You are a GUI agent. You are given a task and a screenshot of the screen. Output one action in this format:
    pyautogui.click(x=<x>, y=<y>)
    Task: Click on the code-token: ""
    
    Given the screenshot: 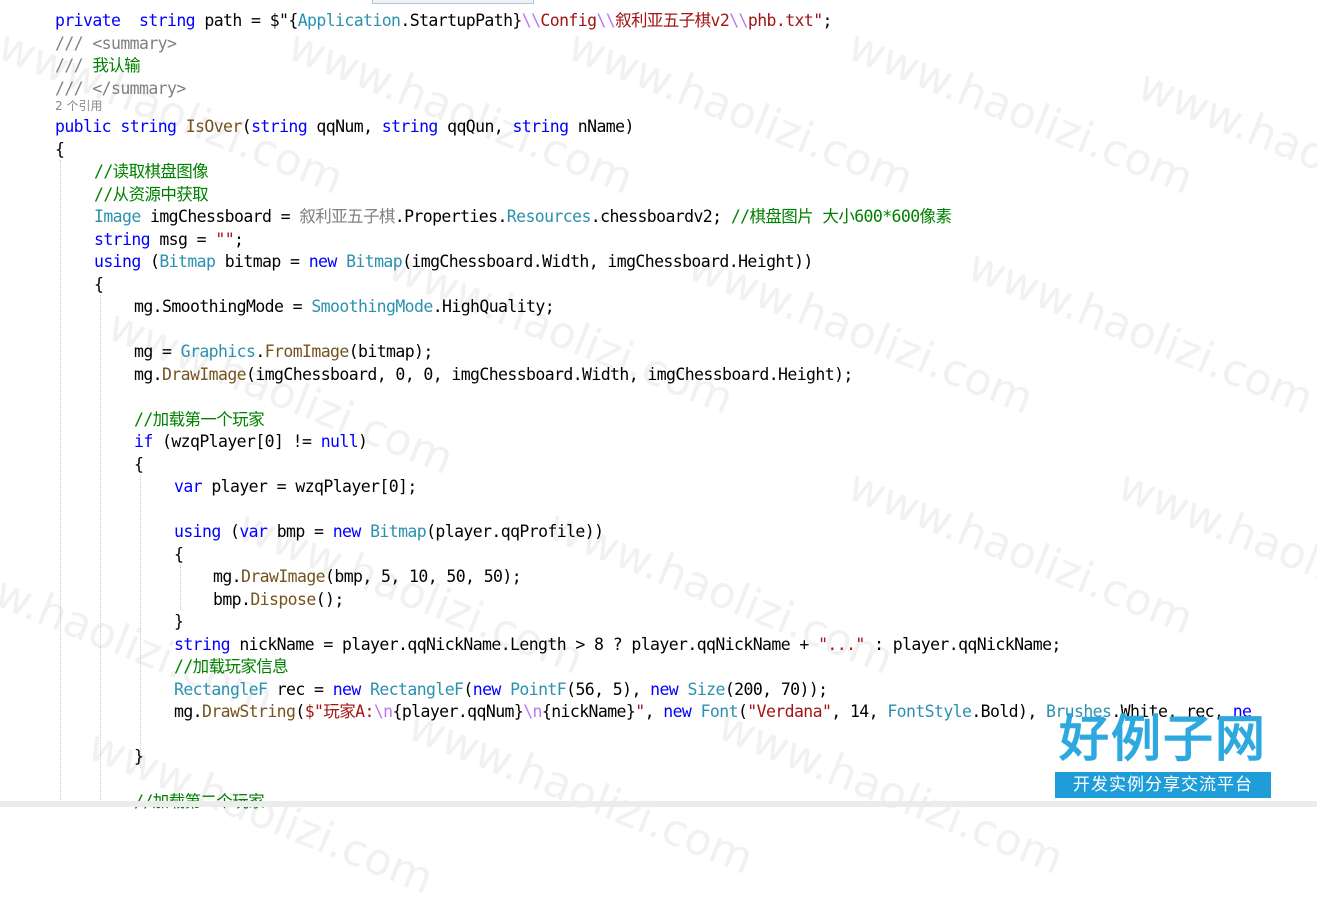 What is the action you would take?
    pyautogui.click(x=225, y=239)
    